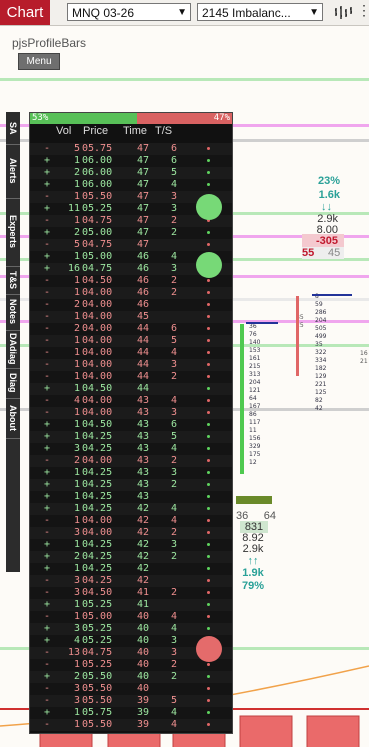  What do you see at coordinates (143, 196) in the screenshot?
I see `tas-time: 47` at bounding box center [143, 196].